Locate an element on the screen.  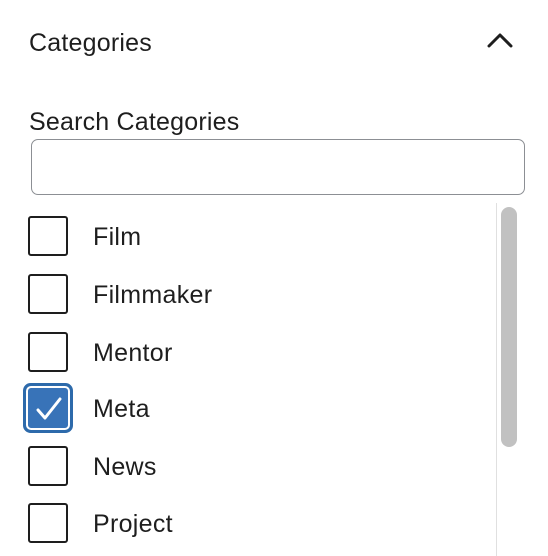
category-item-filmmaker: Filmmaker is located at coordinates (248, 290).